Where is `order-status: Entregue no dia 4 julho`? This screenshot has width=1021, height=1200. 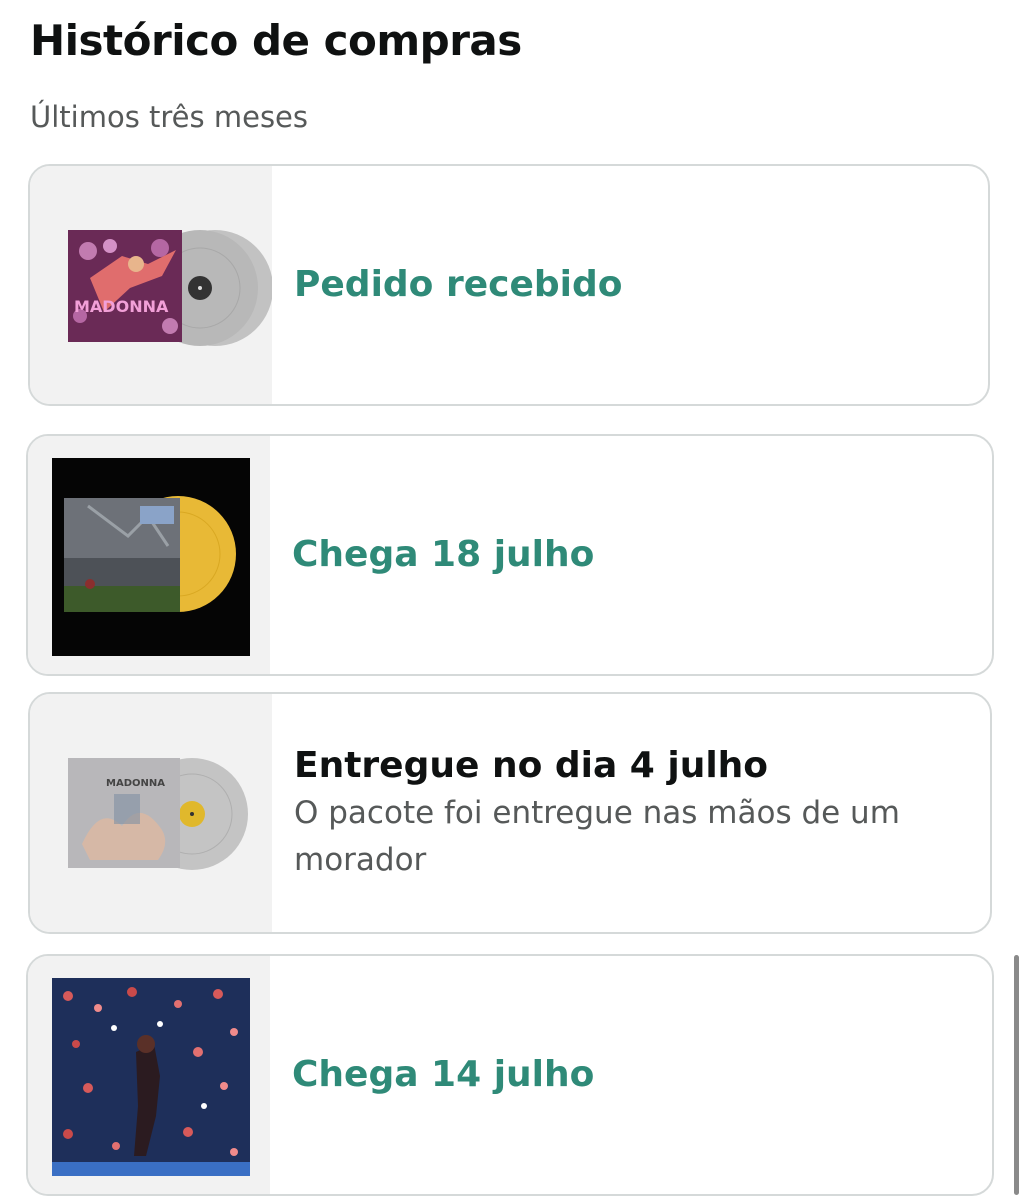 order-status: Entregue no dia 4 julho is located at coordinates (531, 765).